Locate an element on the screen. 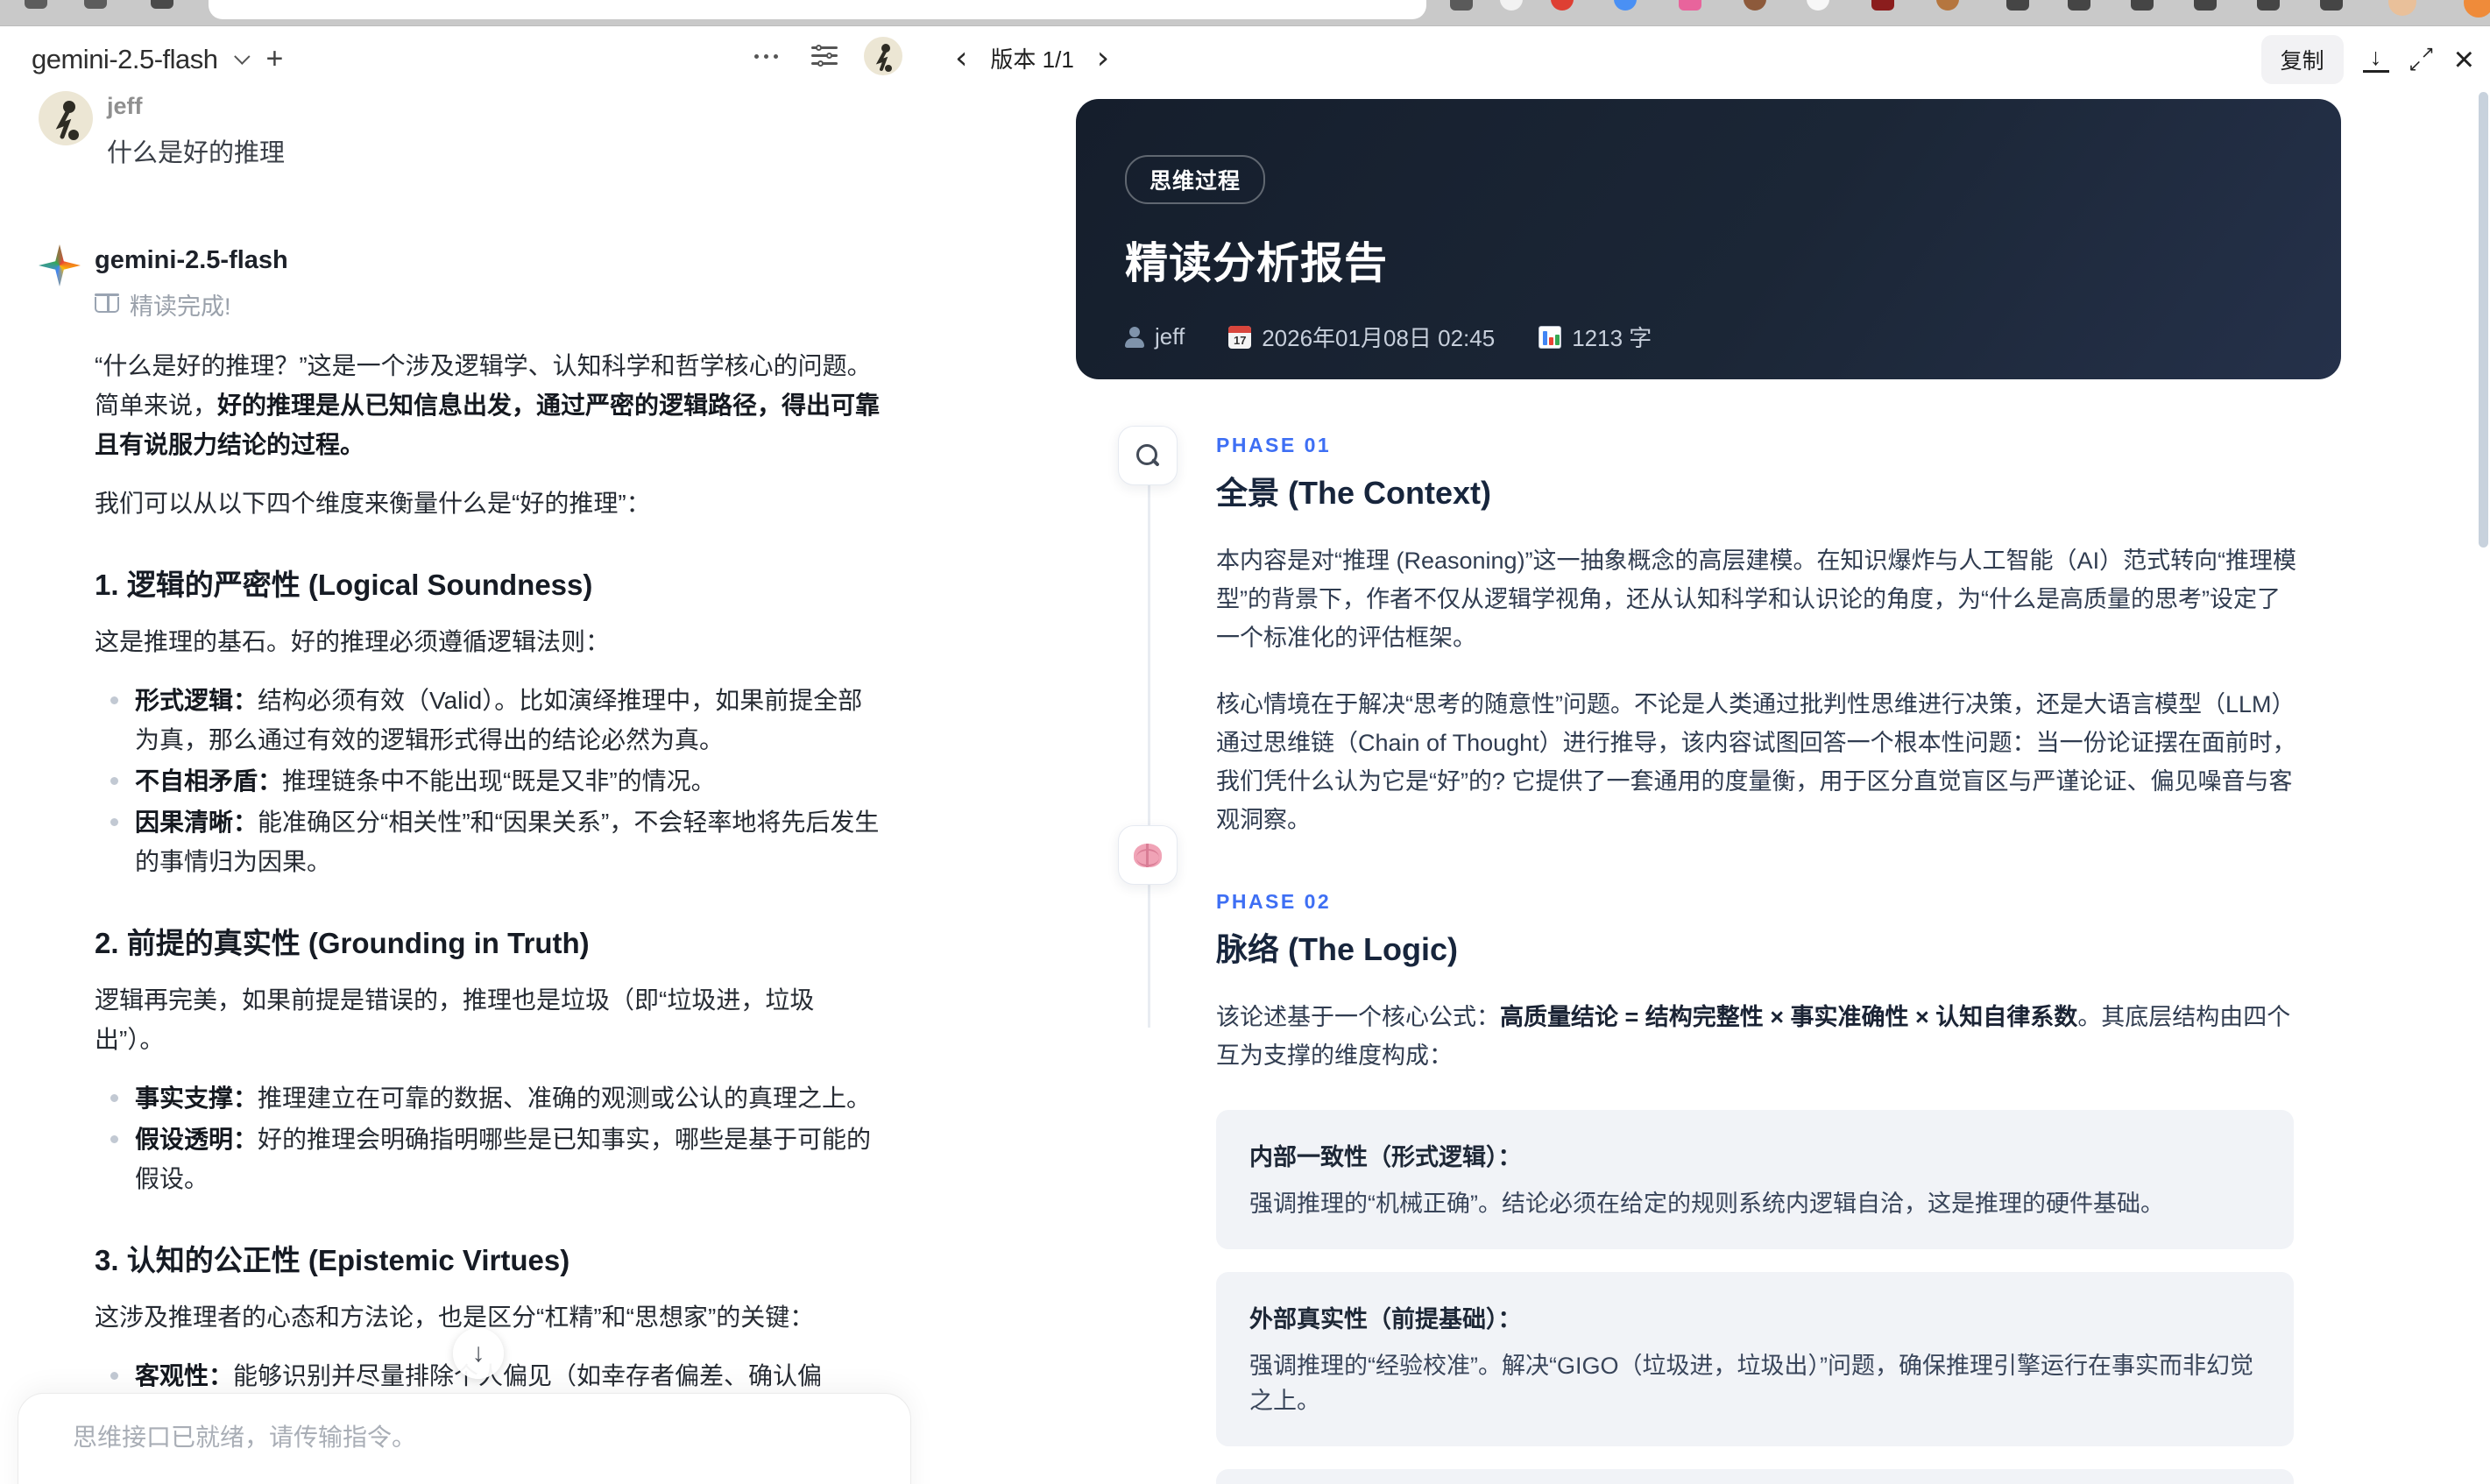 This screenshot has width=2490, height=1484. section-heading: 2. 前提的真实性 (Grounding in Truth) is located at coordinates (342, 943).